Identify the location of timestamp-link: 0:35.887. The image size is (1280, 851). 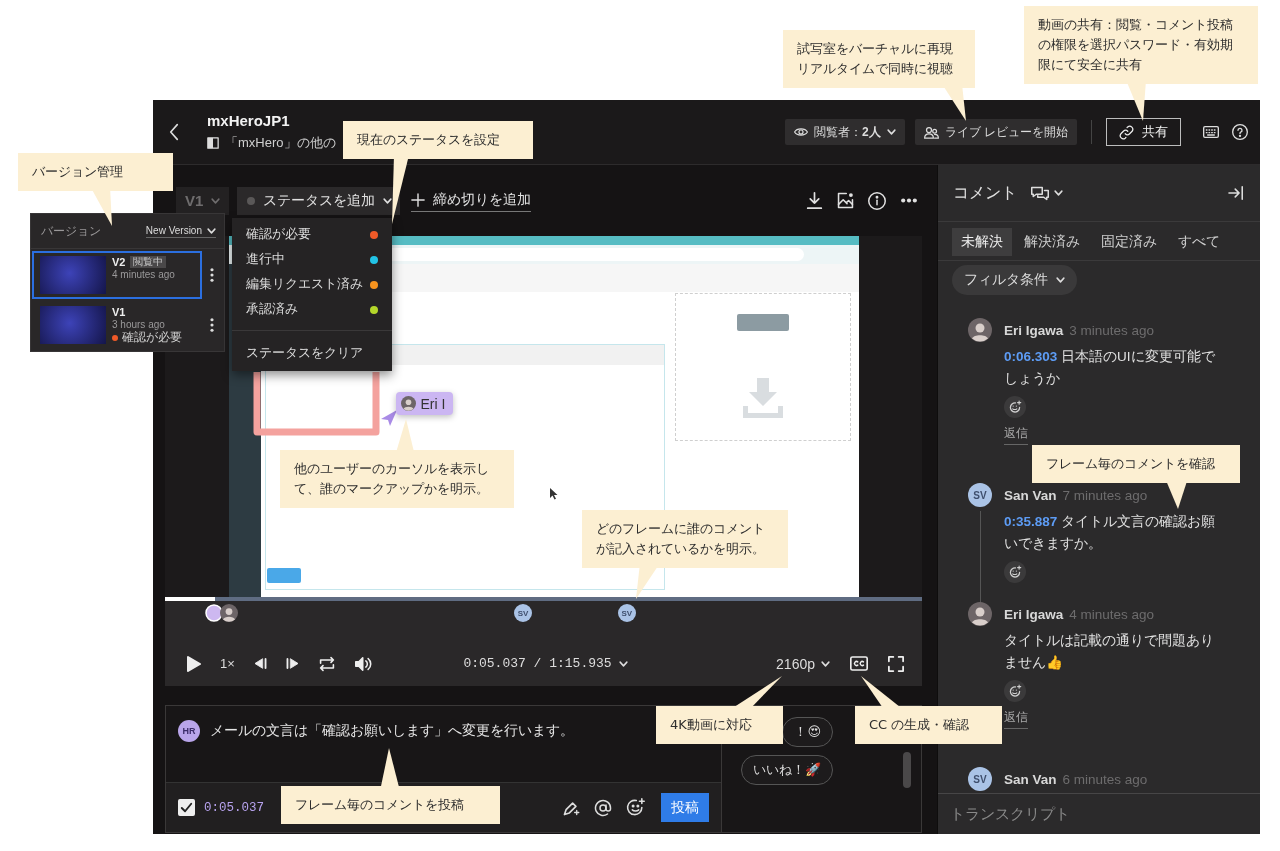
(1031, 521).